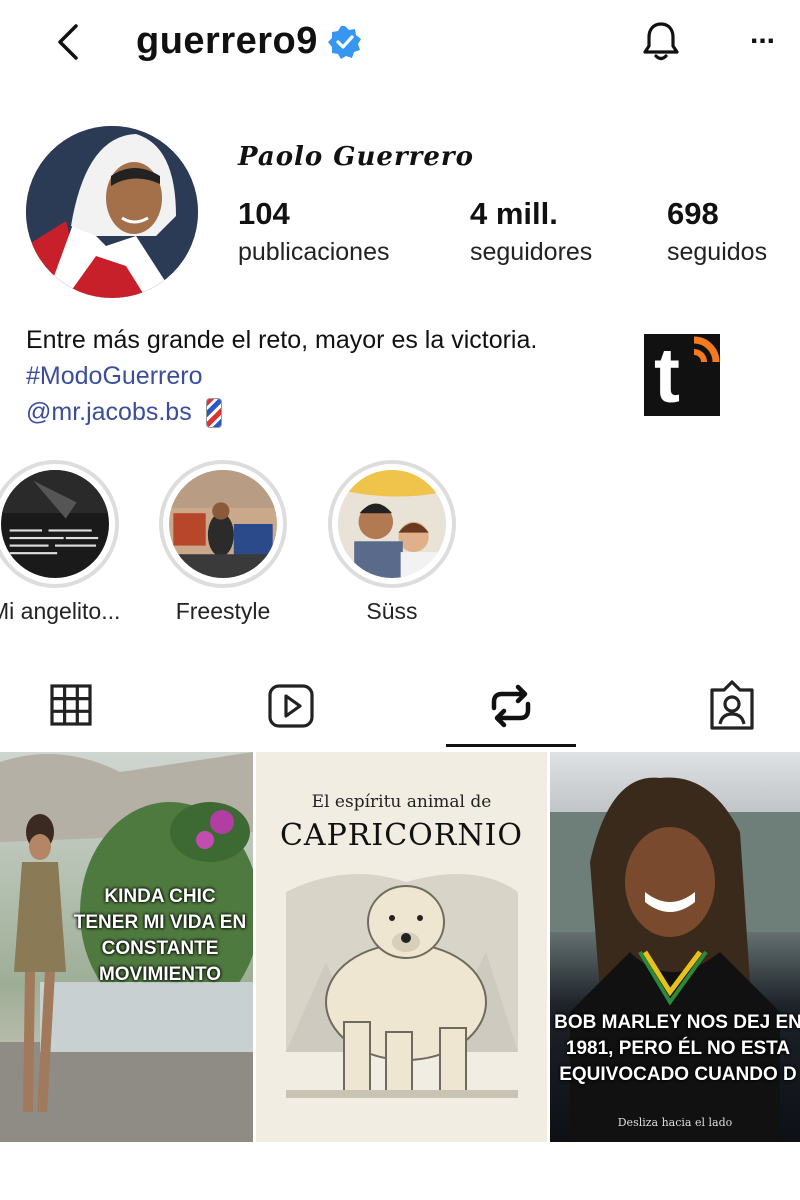 This screenshot has width=800, height=1200. Describe the element at coordinates (667, 375) in the screenshot. I see `logo-letter: t` at that location.